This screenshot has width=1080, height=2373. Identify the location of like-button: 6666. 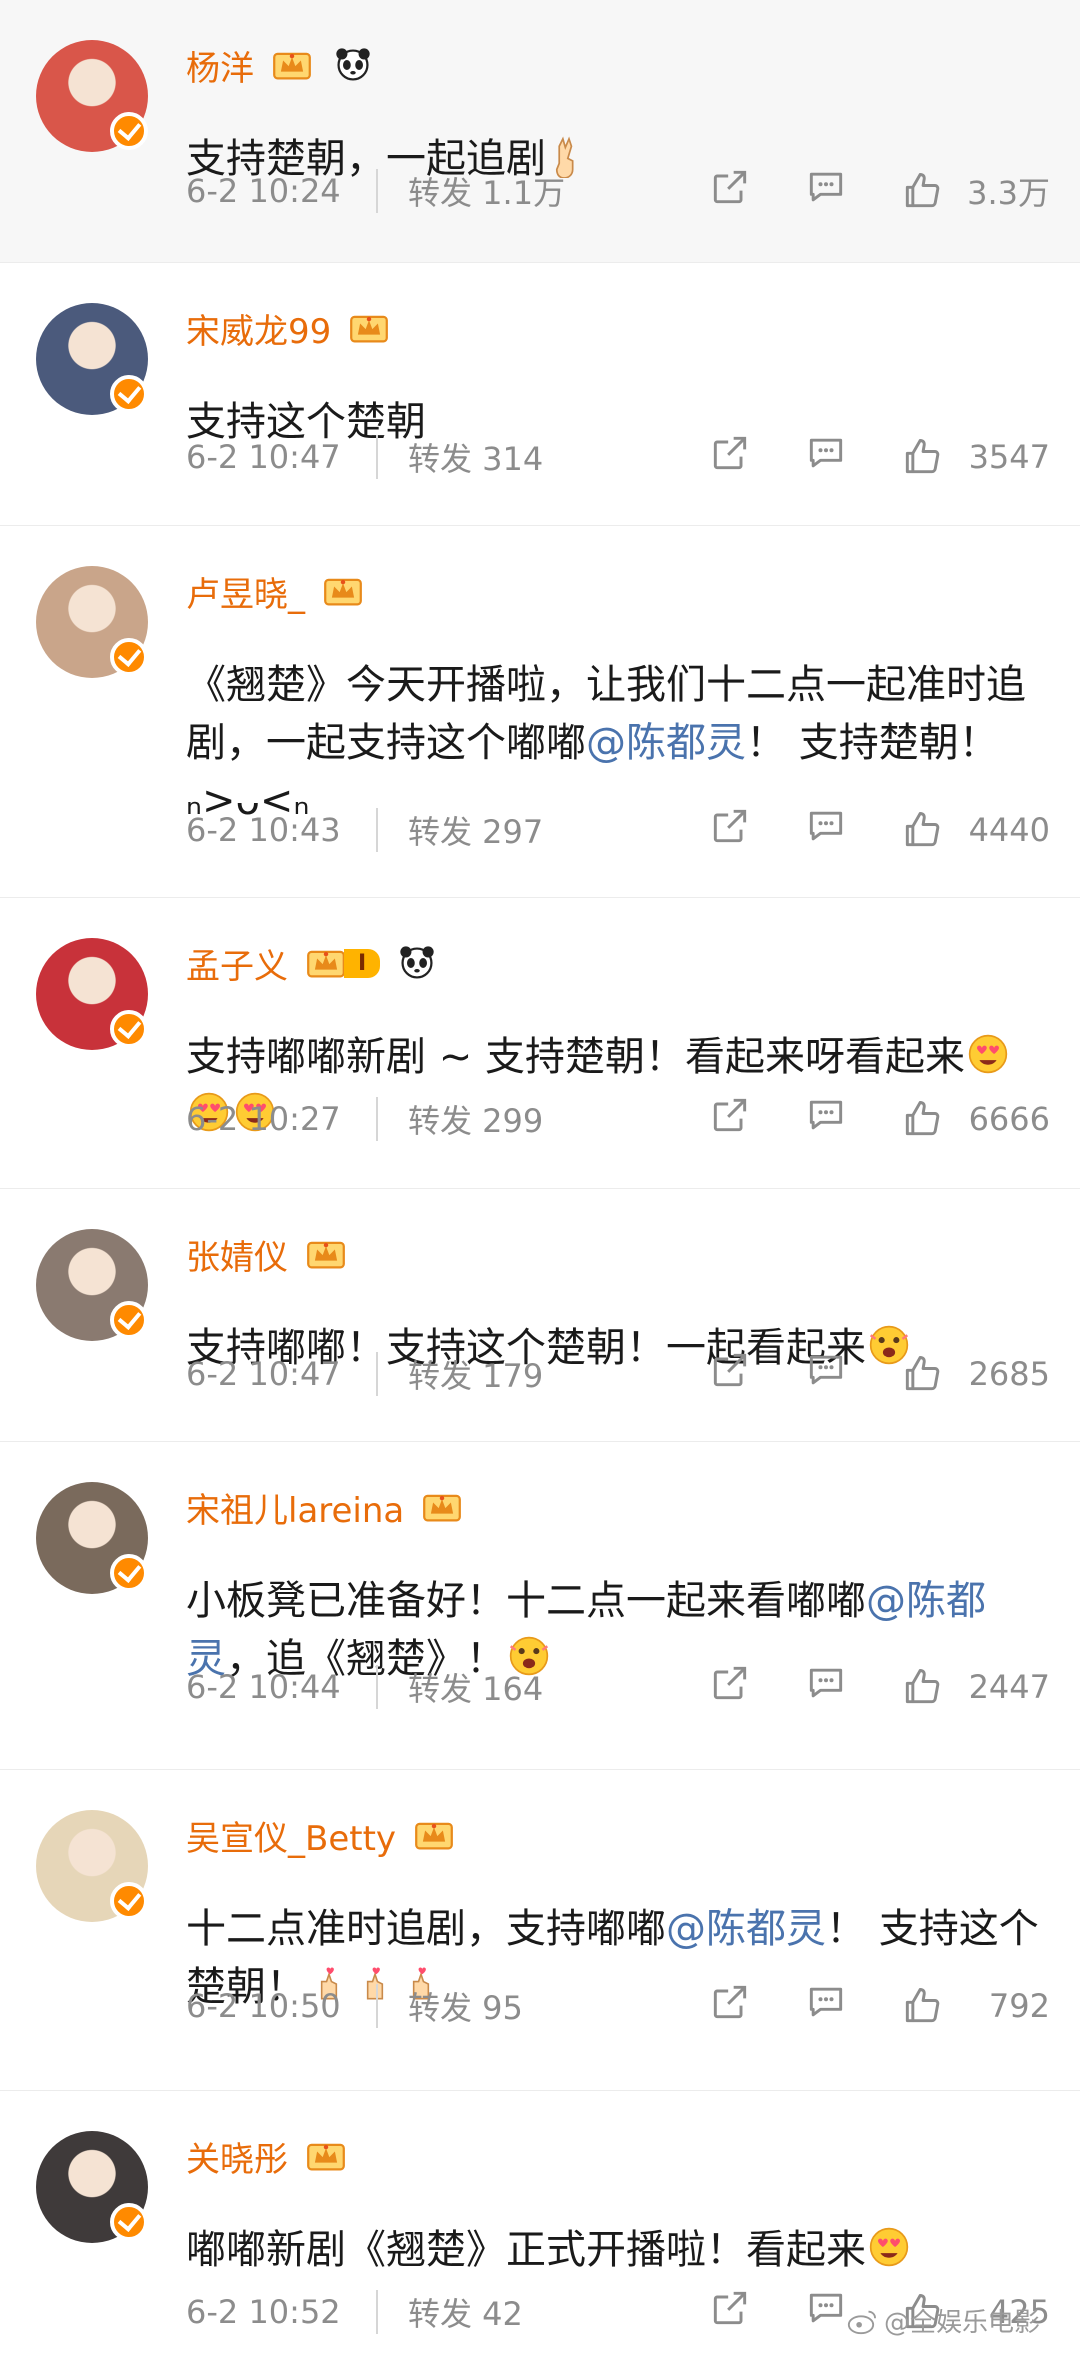
(975, 1119).